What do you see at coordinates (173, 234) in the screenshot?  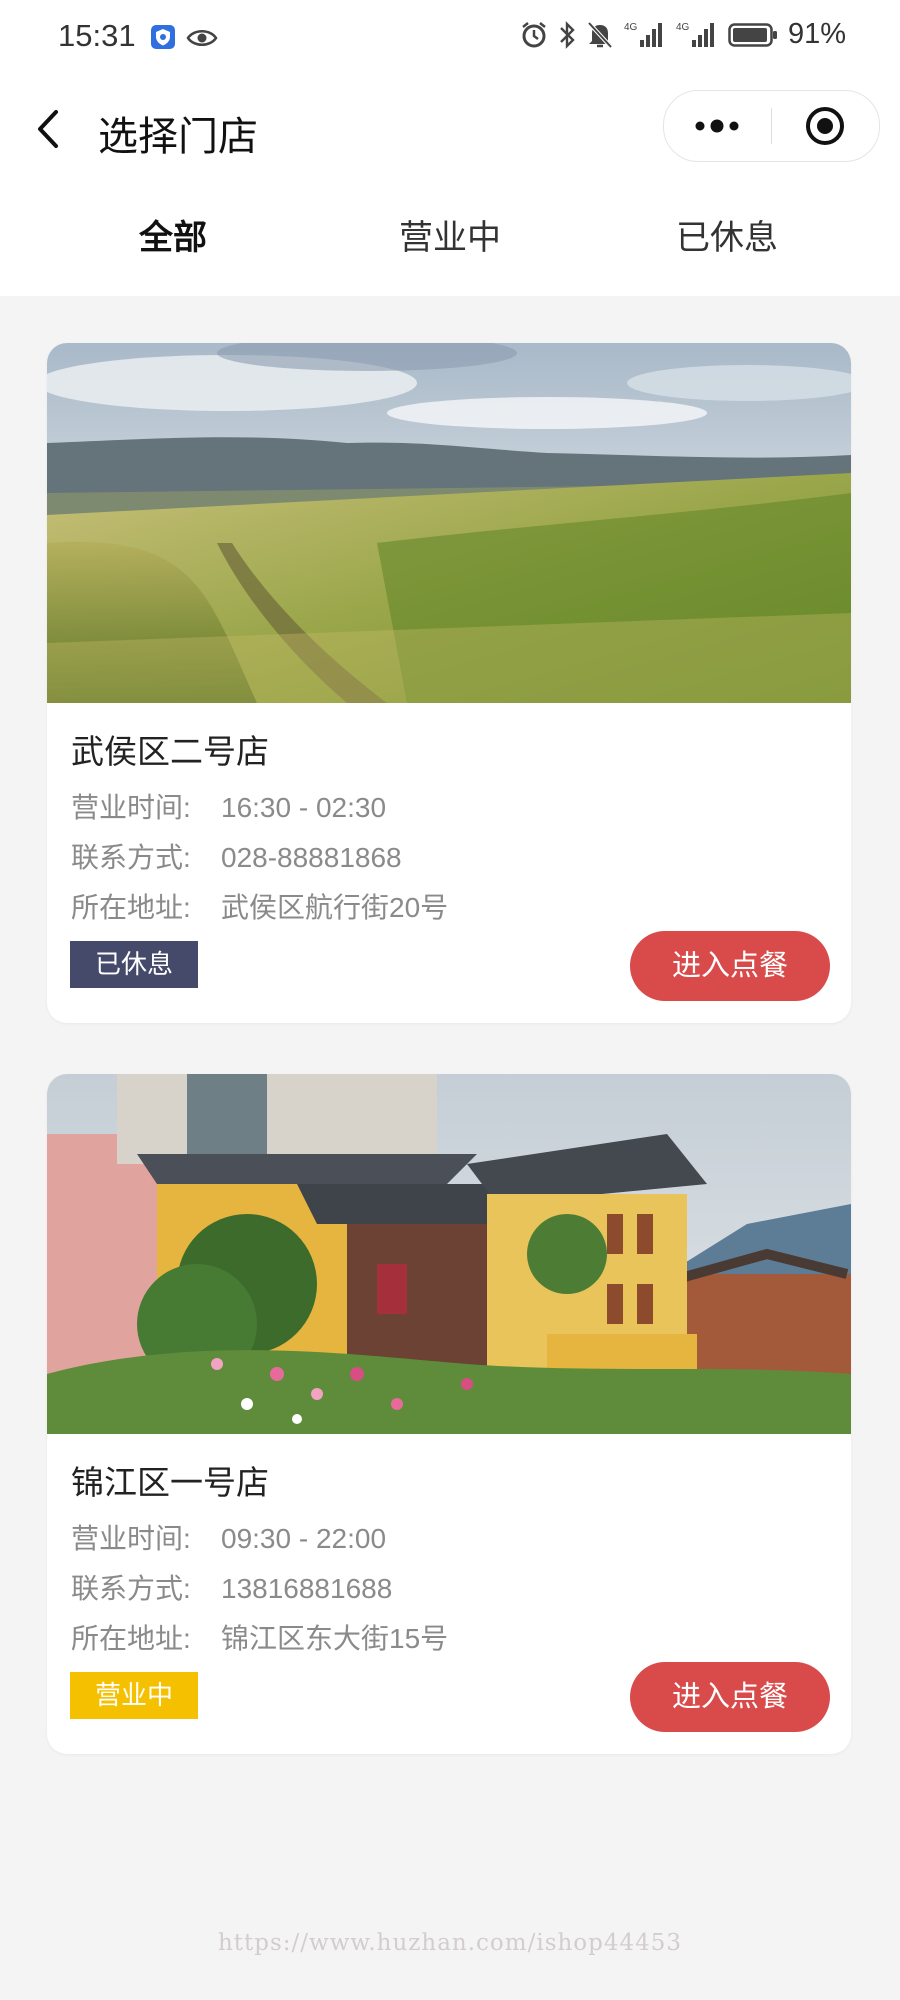 I see `tab-all: 全部` at bounding box center [173, 234].